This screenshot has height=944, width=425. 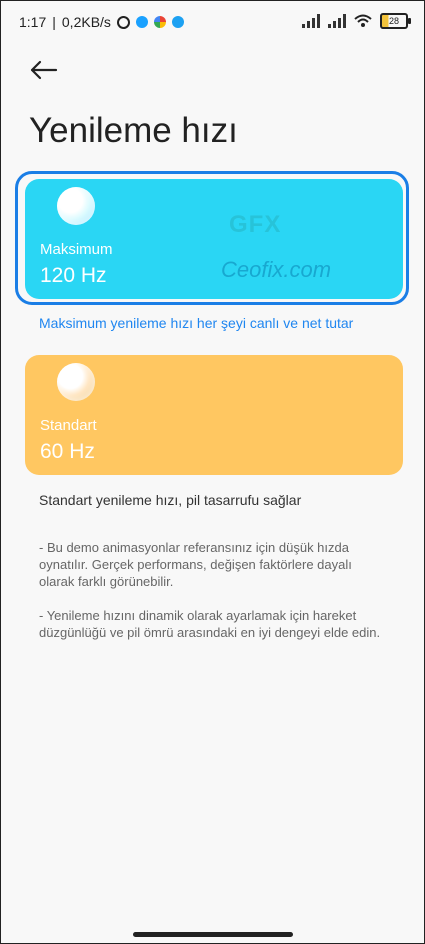 What do you see at coordinates (276, 269) in the screenshot?
I see `watermark-text: Ceofix.com` at bounding box center [276, 269].